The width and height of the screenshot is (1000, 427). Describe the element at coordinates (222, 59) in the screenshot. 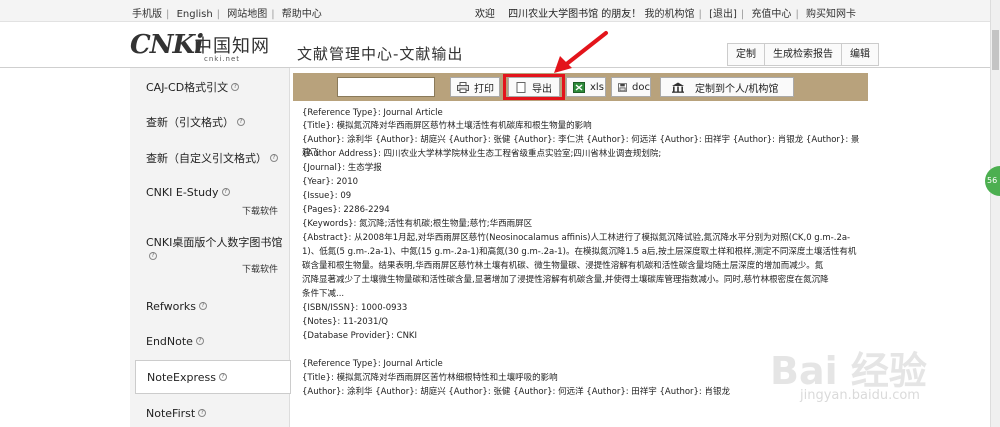

I see `logo-domain: cnki.net` at that location.